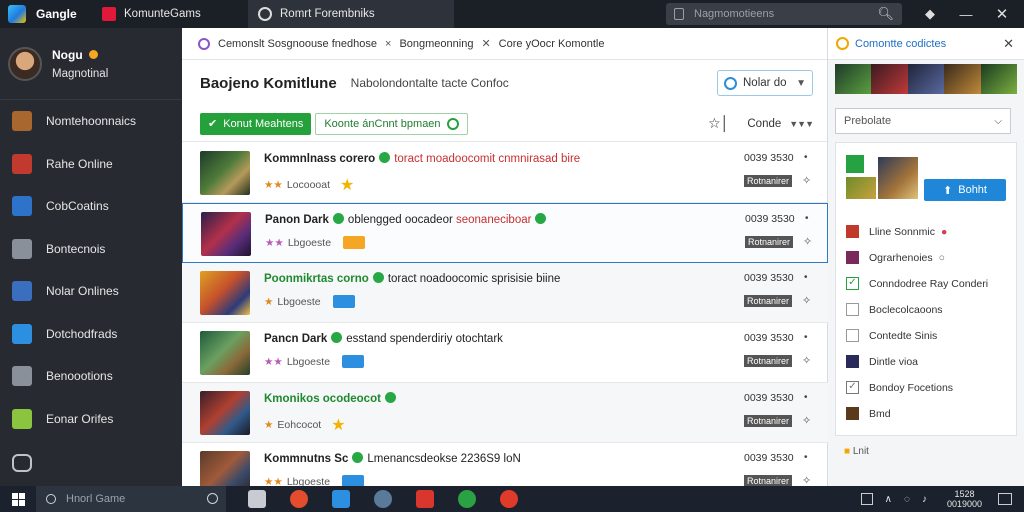  I want to click on featured-game-thumbnail, so click(898, 178).